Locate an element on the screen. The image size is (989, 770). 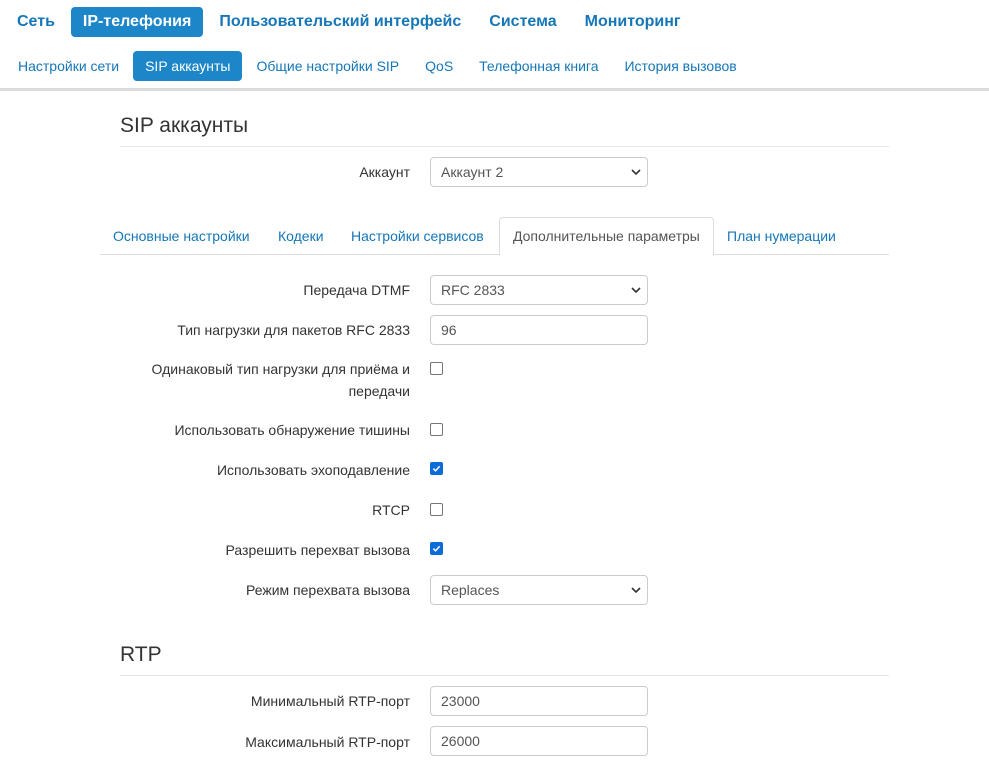
topnav-system: Система is located at coordinates (522, 22).